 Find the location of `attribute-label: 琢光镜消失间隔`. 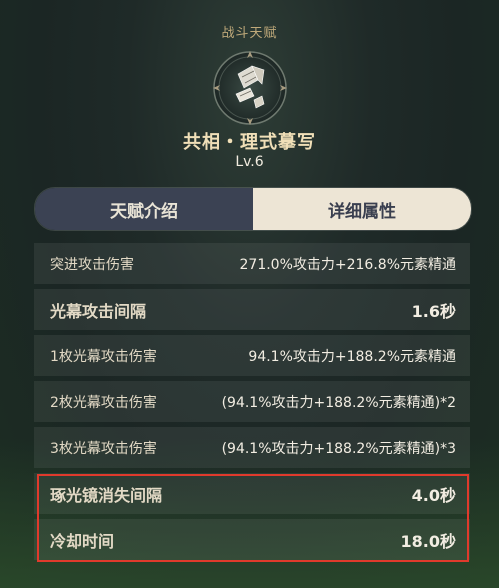

attribute-label: 琢光镜消失间隔 is located at coordinates (106, 495).